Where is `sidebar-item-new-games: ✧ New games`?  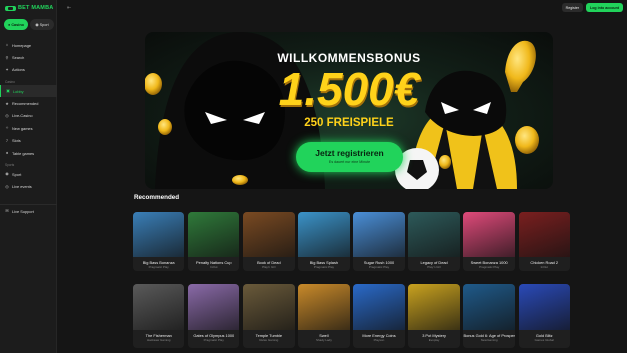 sidebar-item-new-games: ✧ New games is located at coordinates (28, 128).